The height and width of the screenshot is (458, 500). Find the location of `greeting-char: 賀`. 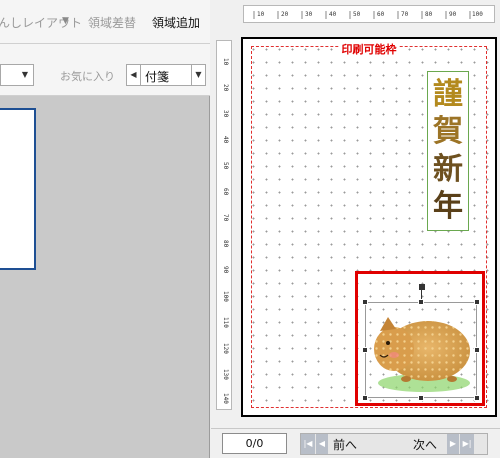

greeting-char: 賀 is located at coordinates (448, 132).